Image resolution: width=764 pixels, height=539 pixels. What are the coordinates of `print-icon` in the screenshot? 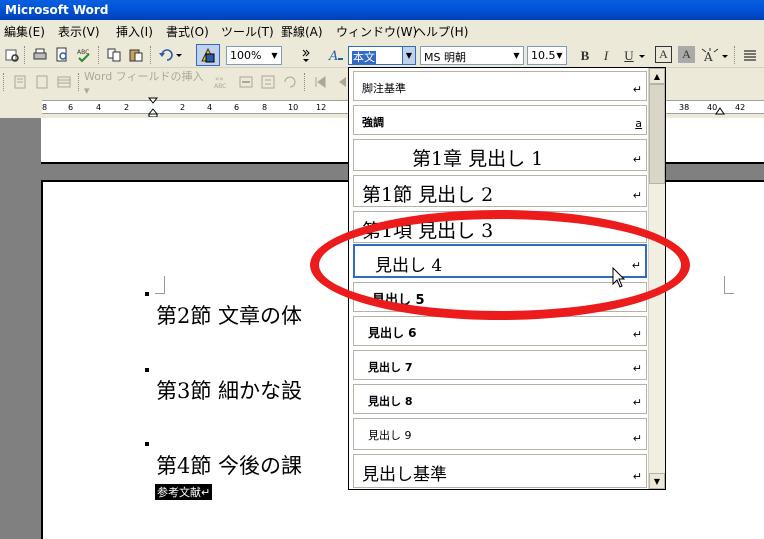 It's located at (40, 55).